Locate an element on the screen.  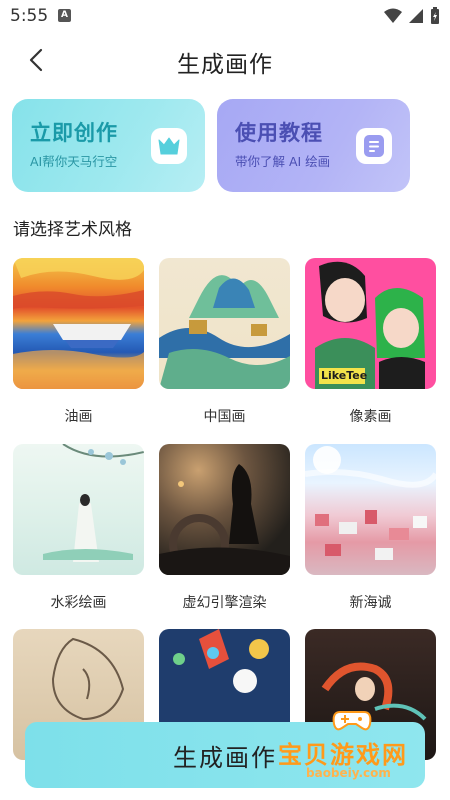
style-tile-chinese-painting: 中国画 is located at coordinates (224, 341).